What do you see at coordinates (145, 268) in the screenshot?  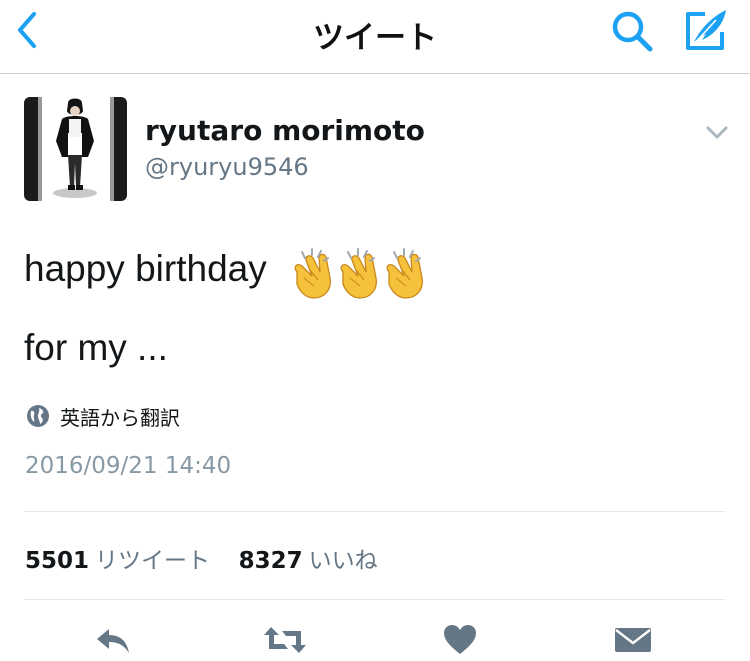 I see `tweet-text-line-1: happy birthday` at bounding box center [145, 268].